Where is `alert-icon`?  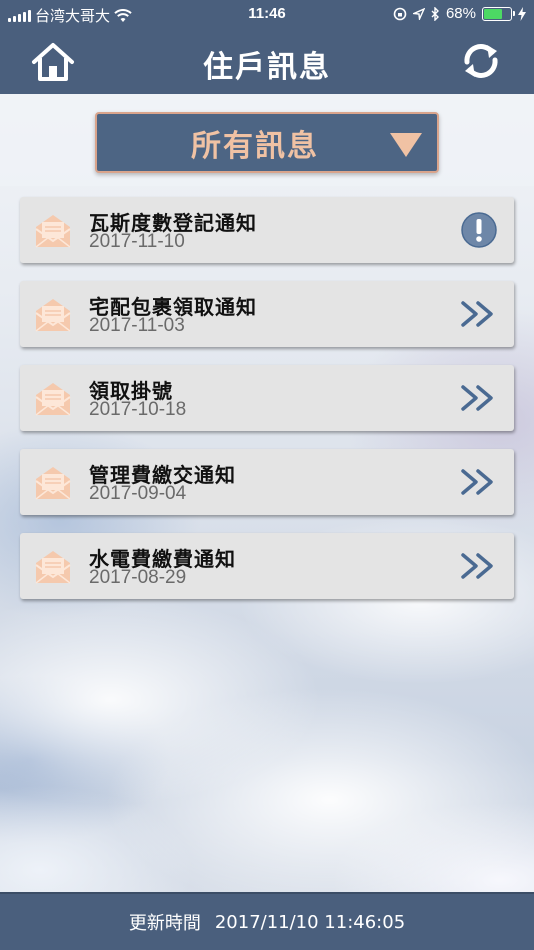 alert-icon is located at coordinates (479, 230).